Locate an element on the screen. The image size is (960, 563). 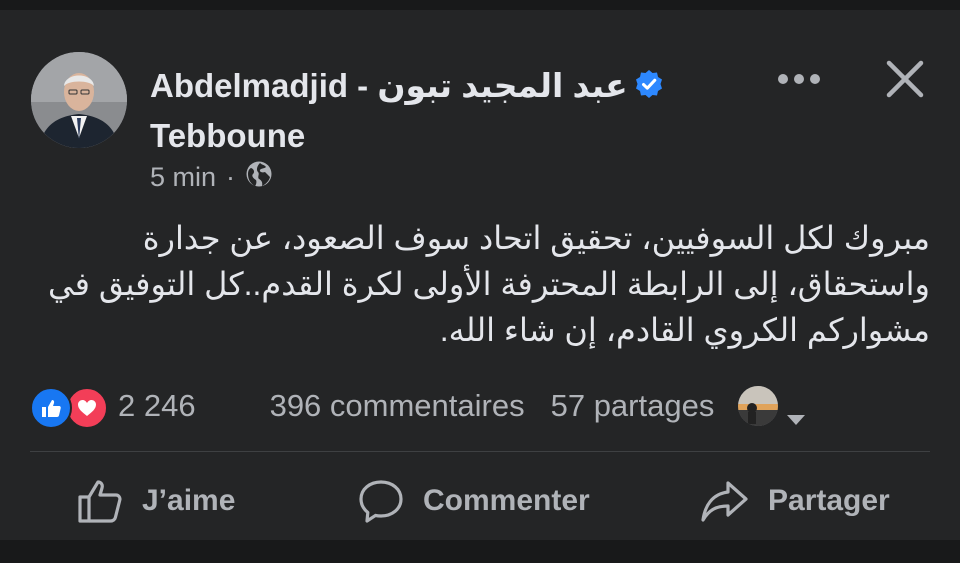
share-label: Partager is located at coordinates (829, 500).